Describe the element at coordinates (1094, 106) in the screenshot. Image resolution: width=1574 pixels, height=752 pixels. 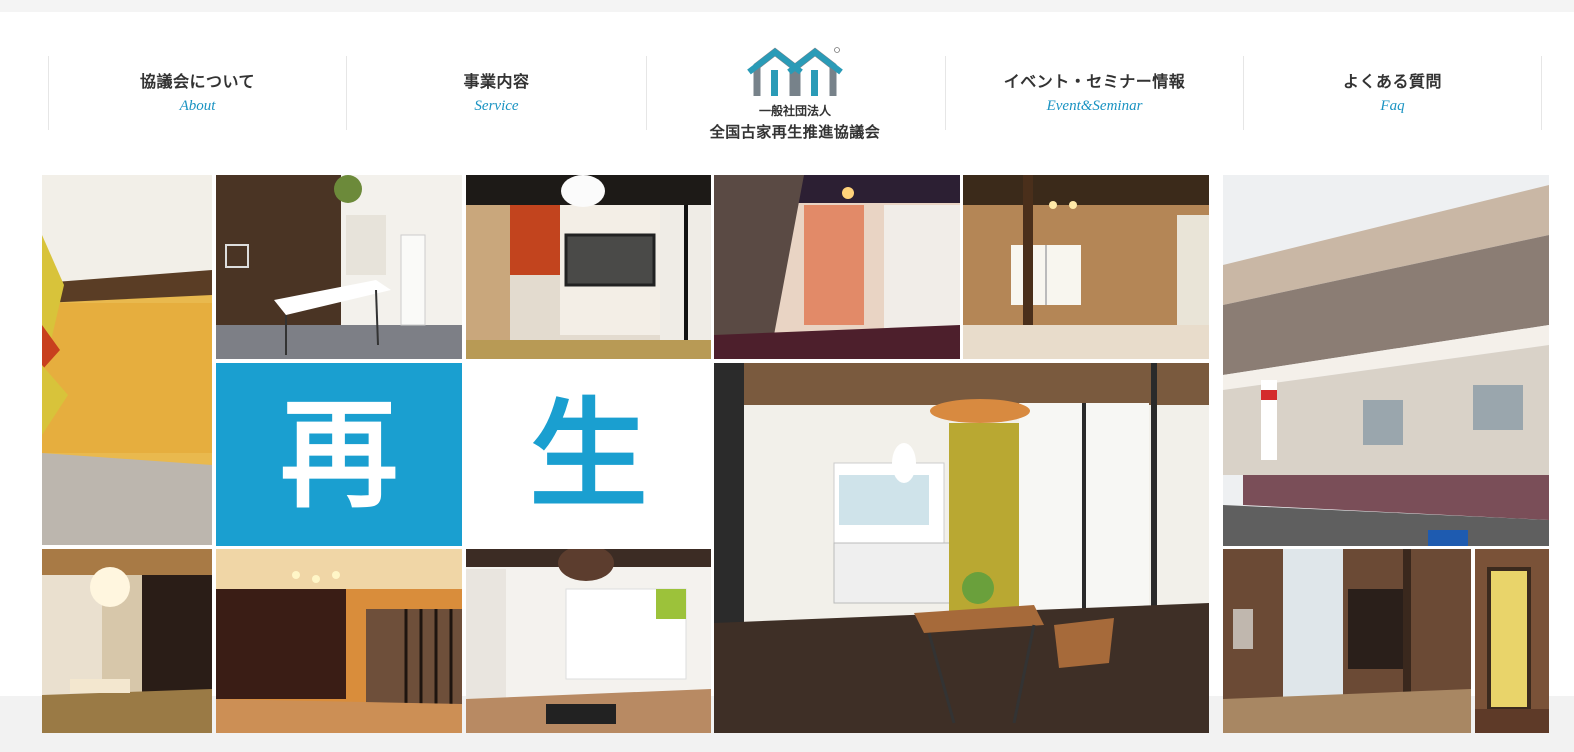
I see `nav-event-label-en: Event&Seminar` at that location.